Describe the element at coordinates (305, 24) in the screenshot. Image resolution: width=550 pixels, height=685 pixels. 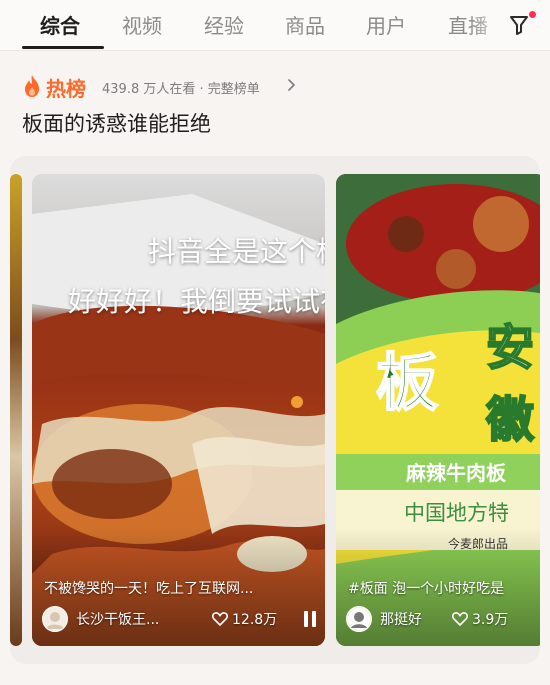
I see `tab-products: 商品` at that location.